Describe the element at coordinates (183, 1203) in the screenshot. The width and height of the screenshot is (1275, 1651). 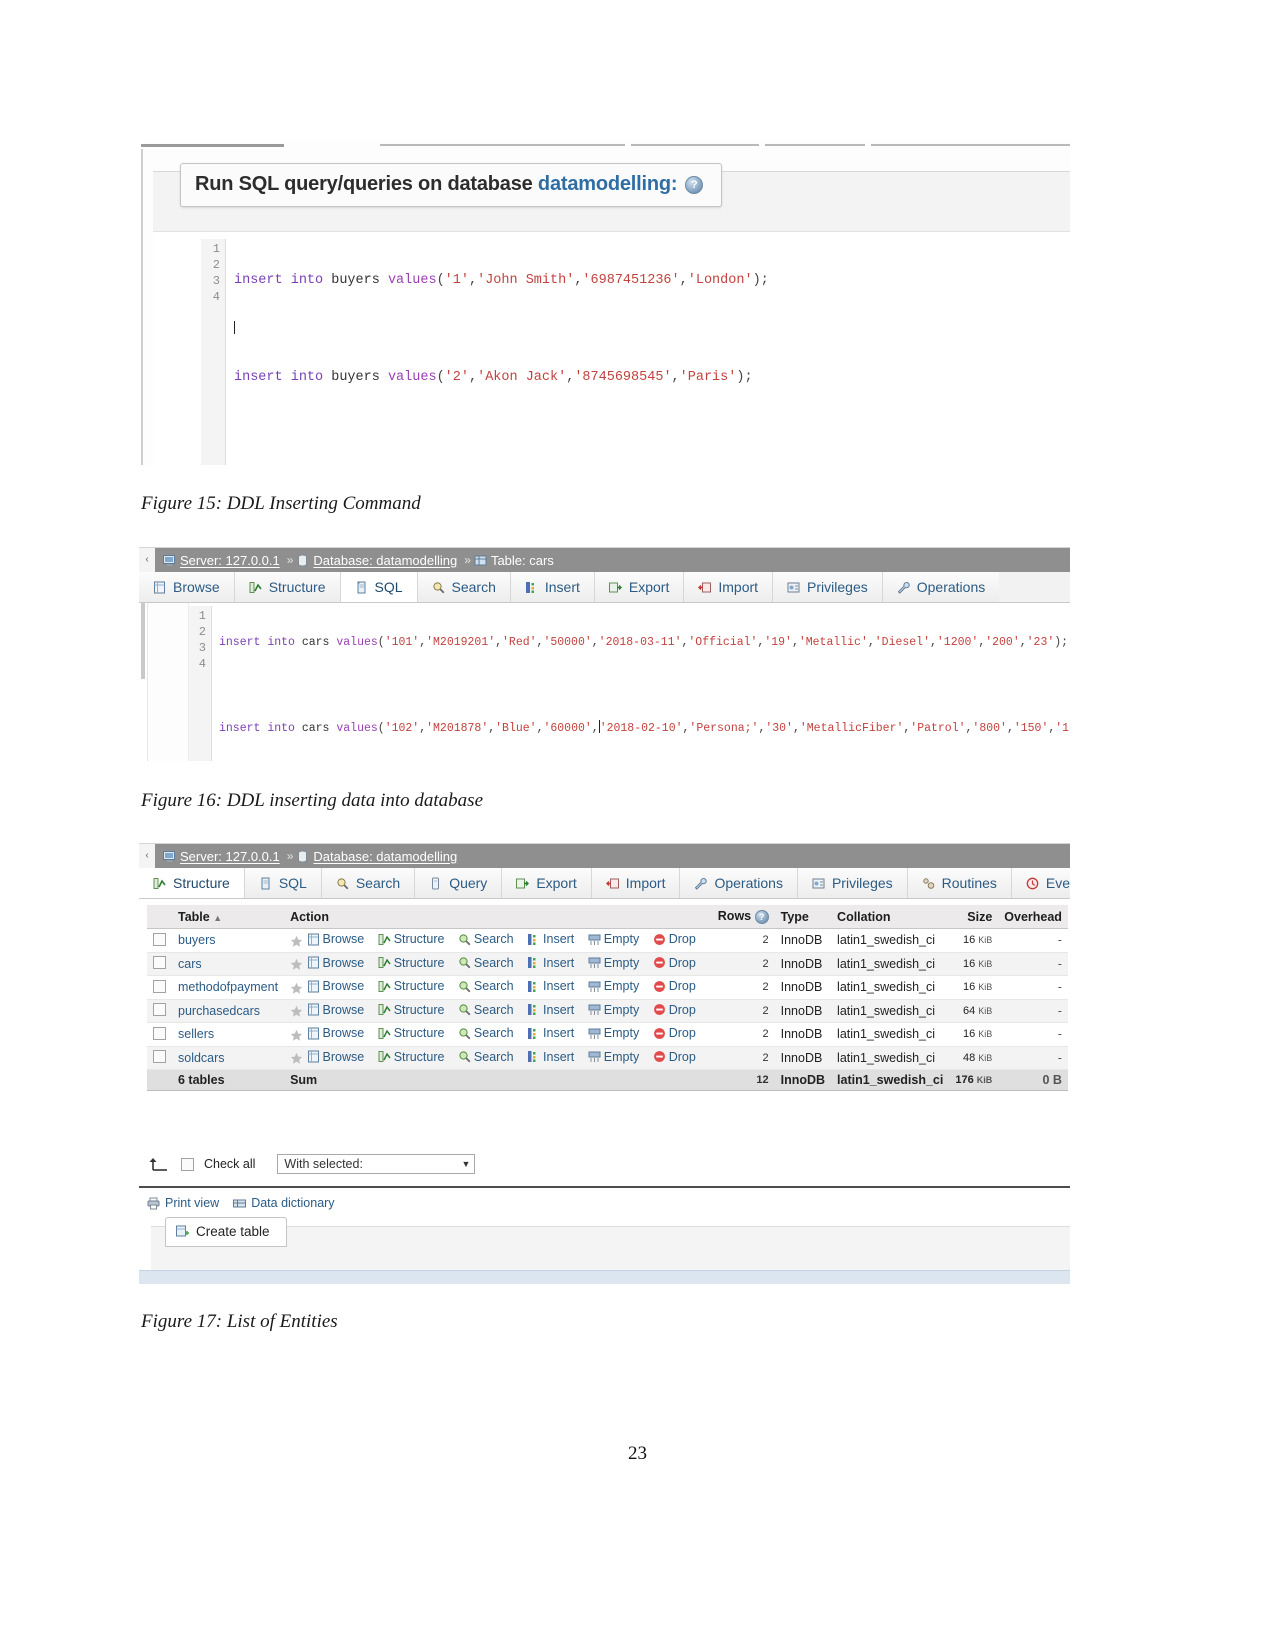
I see `print-view-link: Print view` at that location.